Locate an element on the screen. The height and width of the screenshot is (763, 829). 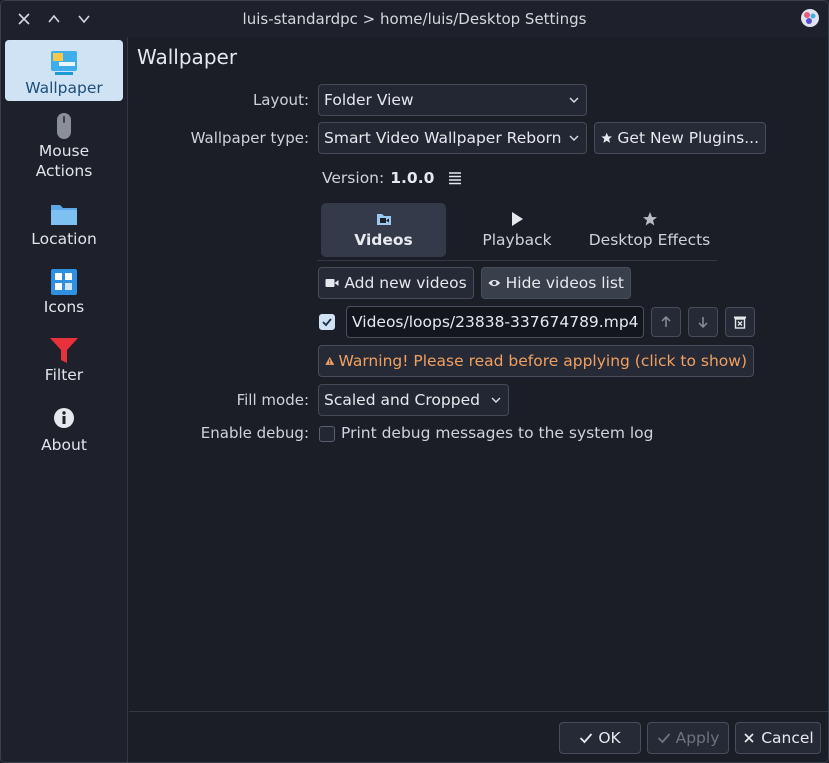
cancel-button: Cancel is located at coordinates (778, 738).